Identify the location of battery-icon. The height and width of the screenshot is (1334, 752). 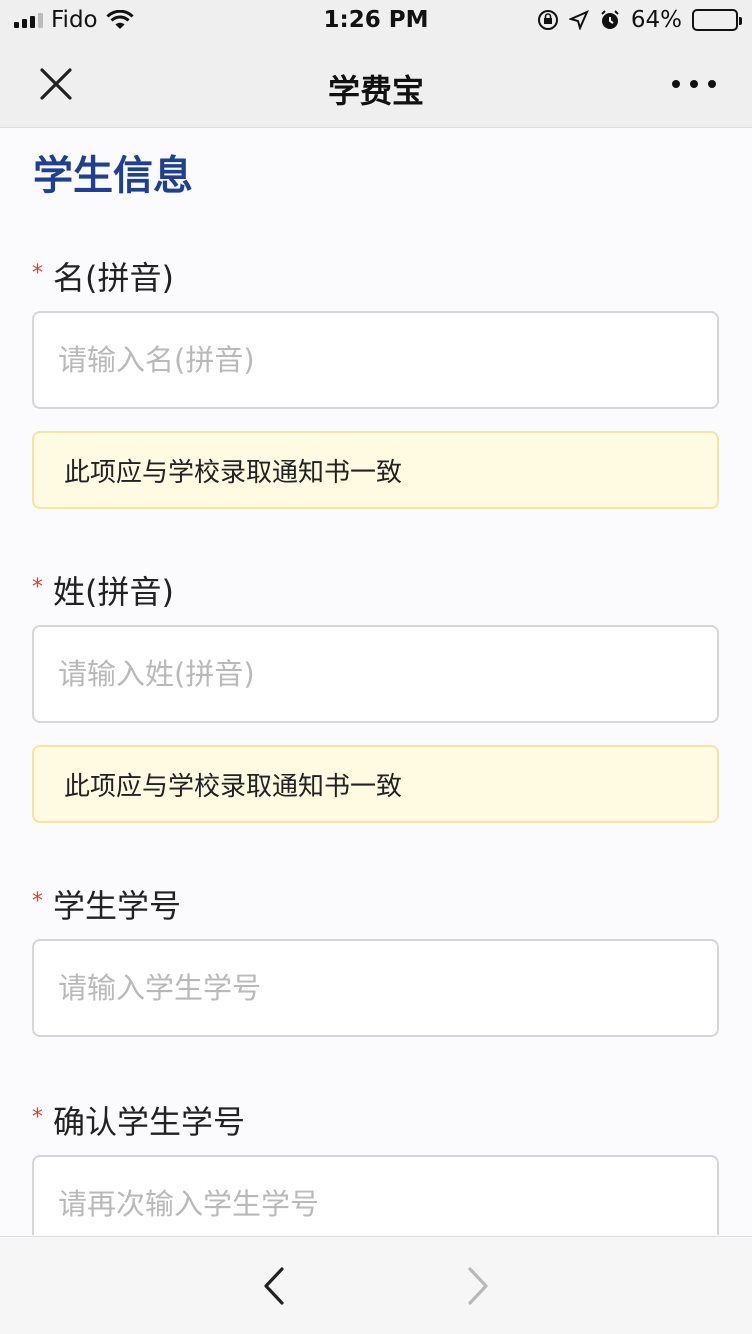
(717, 20).